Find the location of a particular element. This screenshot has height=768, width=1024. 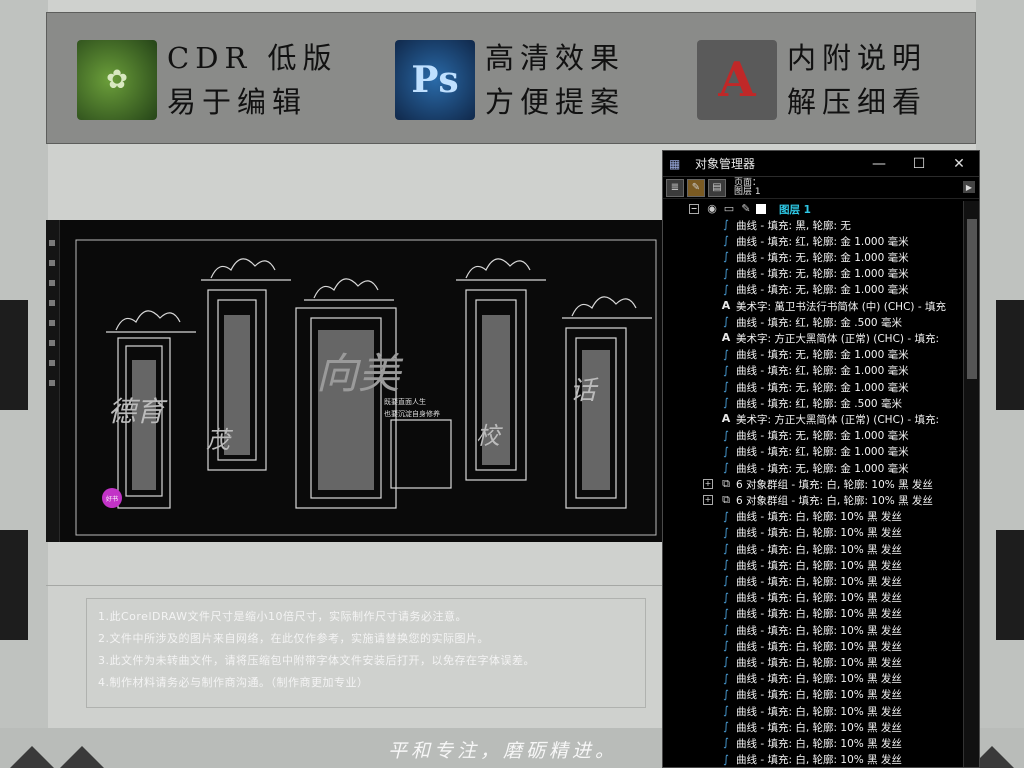

note-line: 3.此文件为未转曲文件，请将压缩包中附带字体文件安装后打开，以免存在字体误差。 is located at coordinates (316, 660).